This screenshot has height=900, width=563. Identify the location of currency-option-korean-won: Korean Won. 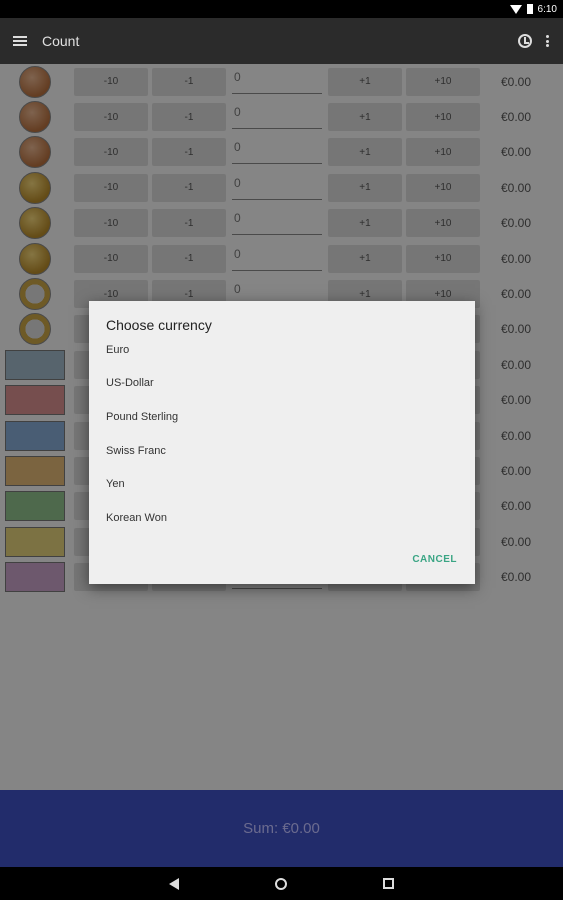
(136, 518).